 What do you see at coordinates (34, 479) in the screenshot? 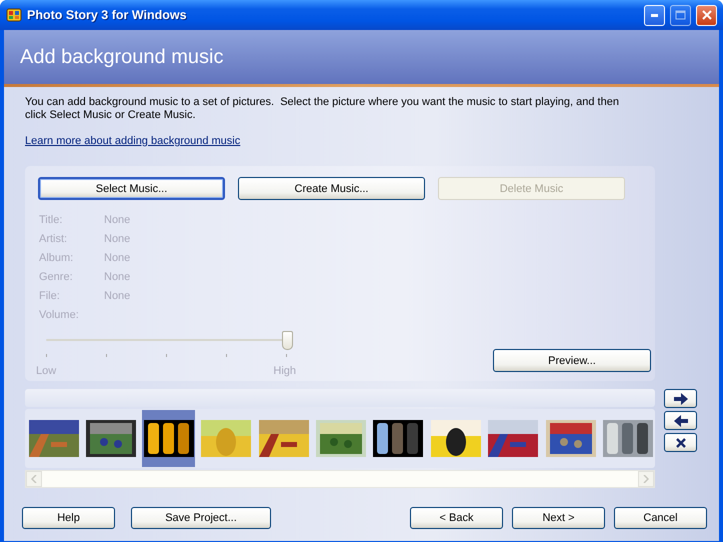
I see `chevron-left-icon` at bounding box center [34, 479].